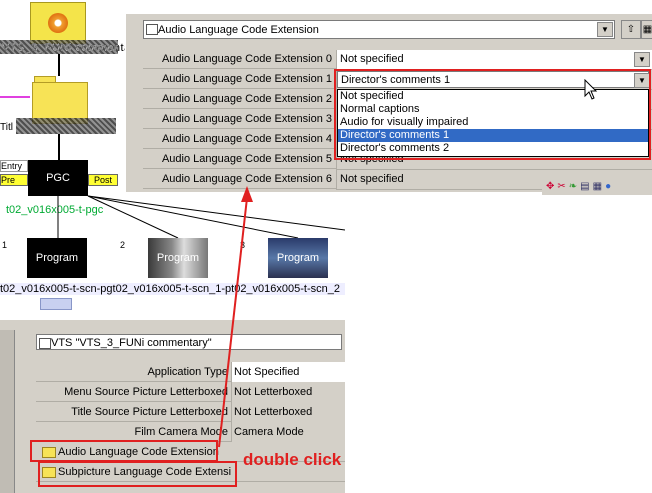  Describe the element at coordinates (235, 317) in the screenshot. I see `annotation-arrow` at that location.